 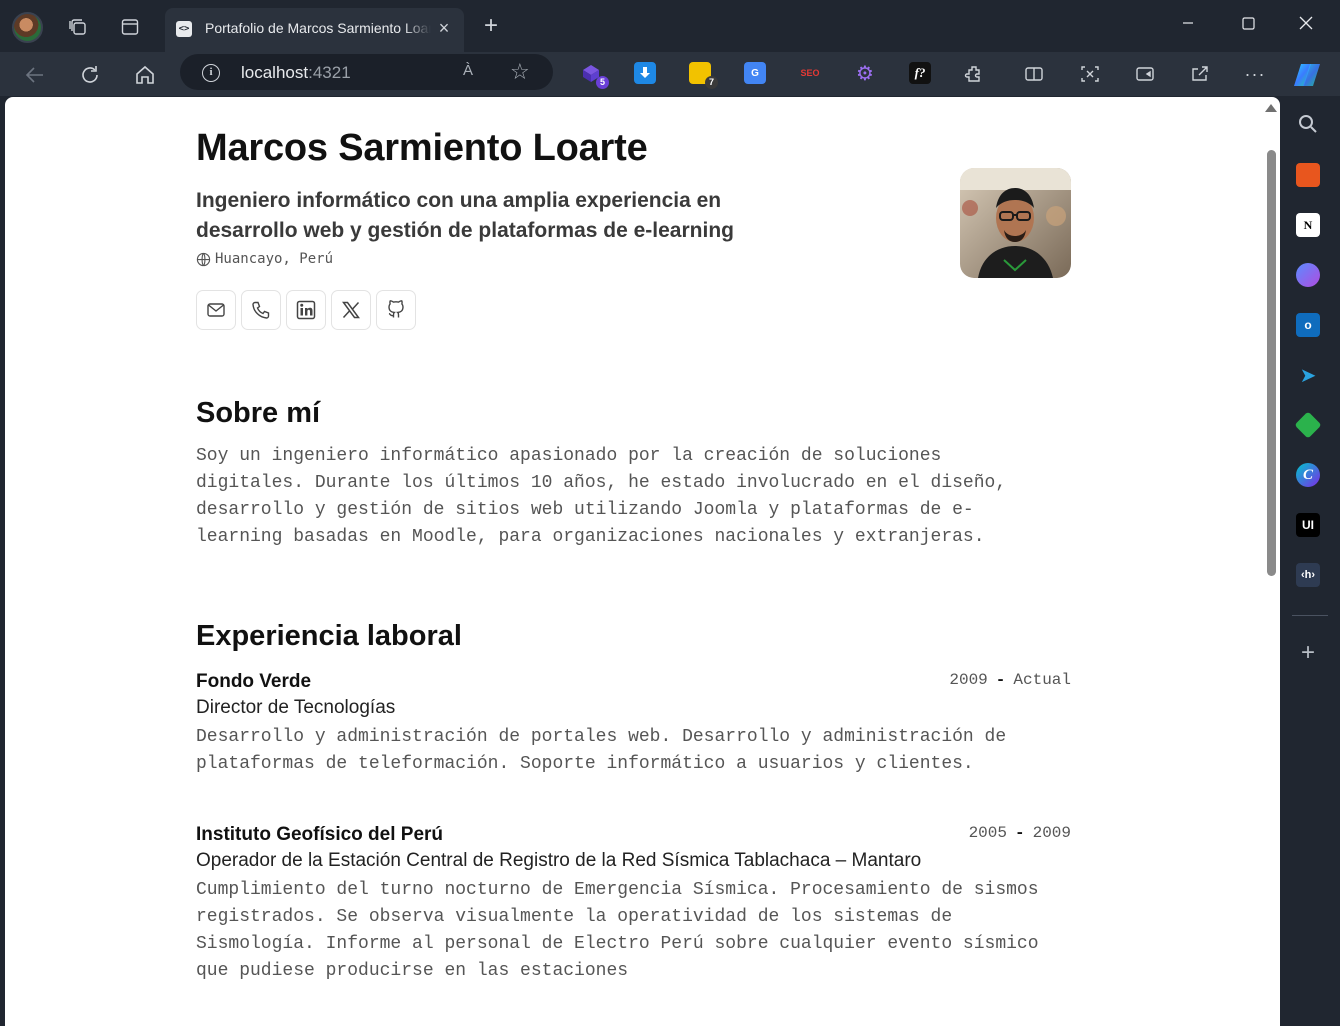 What do you see at coordinates (264, 259) in the screenshot?
I see `profile-location: Huancayo, Perú` at bounding box center [264, 259].